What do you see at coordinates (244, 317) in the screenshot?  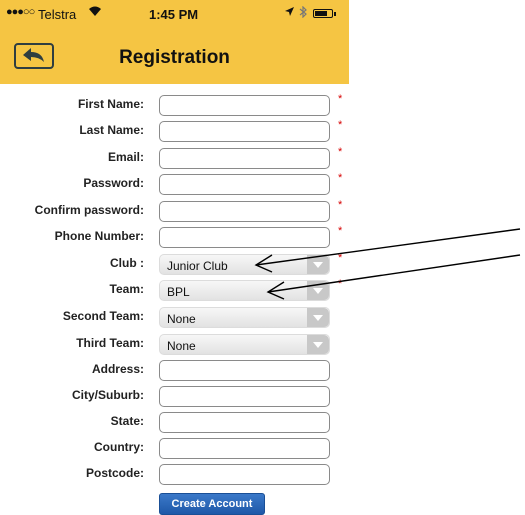 I see `second-team-select: None` at bounding box center [244, 317].